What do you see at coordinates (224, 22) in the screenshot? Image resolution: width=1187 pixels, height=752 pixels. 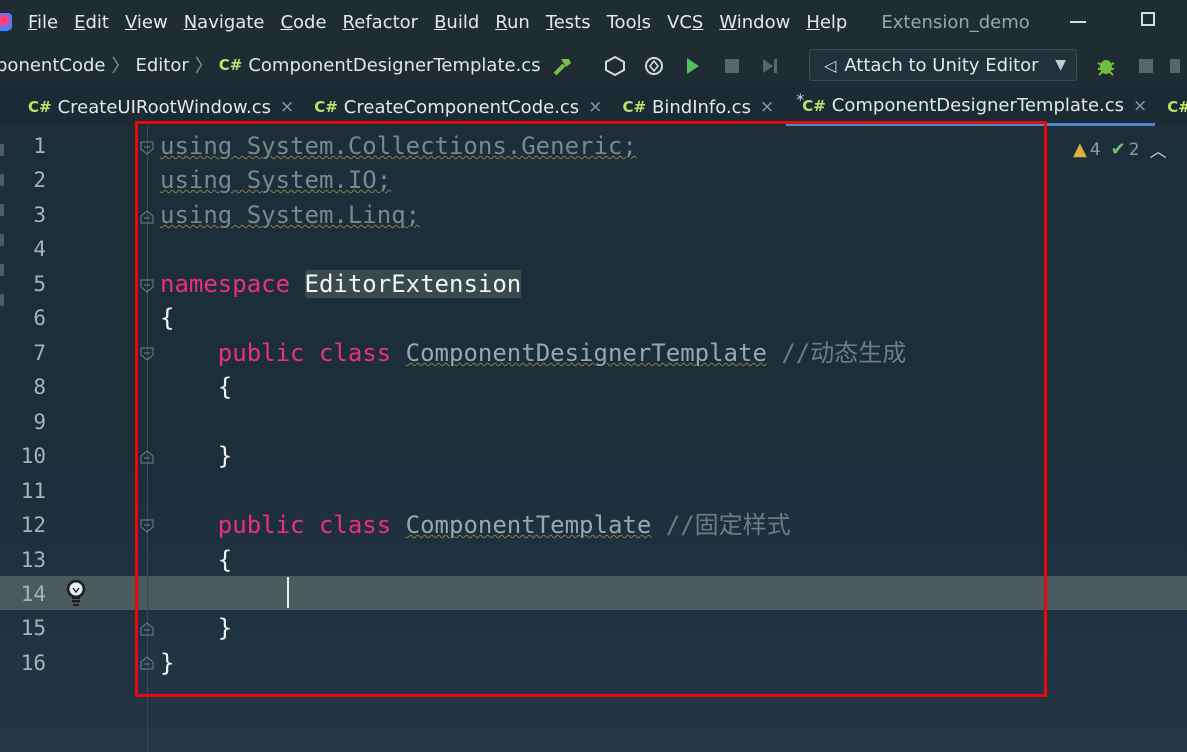 I see `menu-item: Navigate` at bounding box center [224, 22].